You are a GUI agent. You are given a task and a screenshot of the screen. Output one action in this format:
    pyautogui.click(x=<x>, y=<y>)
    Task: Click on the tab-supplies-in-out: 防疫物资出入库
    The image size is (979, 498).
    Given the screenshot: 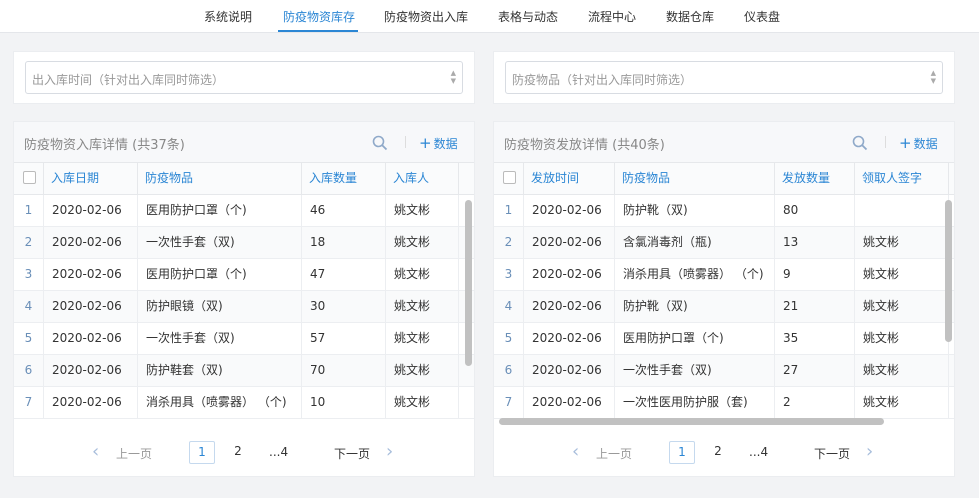 What is the action you would take?
    pyautogui.click(x=426, y=16)
    